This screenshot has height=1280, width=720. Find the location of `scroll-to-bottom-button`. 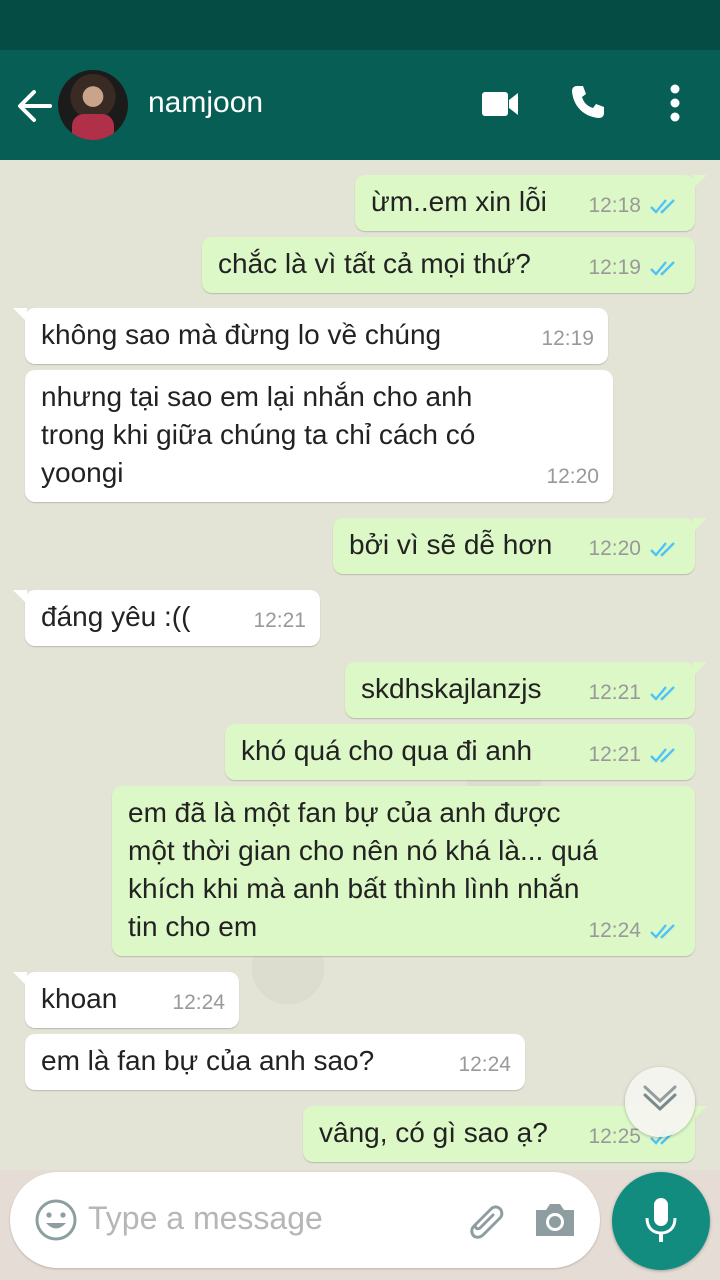

scroll-to-bottom-button is located at coordinates (660, 1102).